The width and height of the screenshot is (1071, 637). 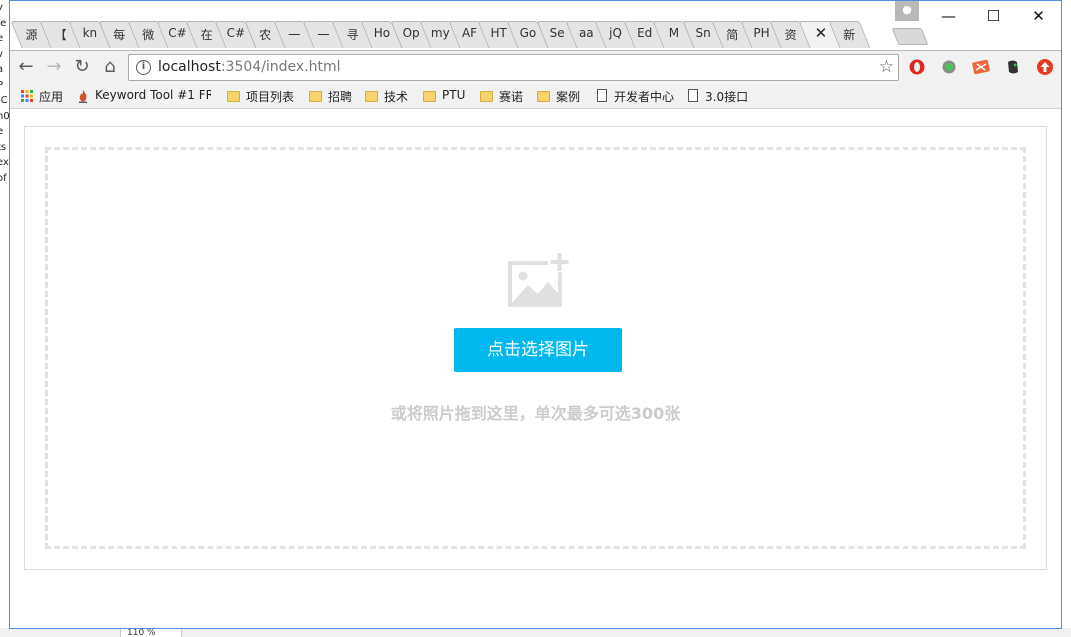 I want to click on flame-icon, so click(x=83, y=96).